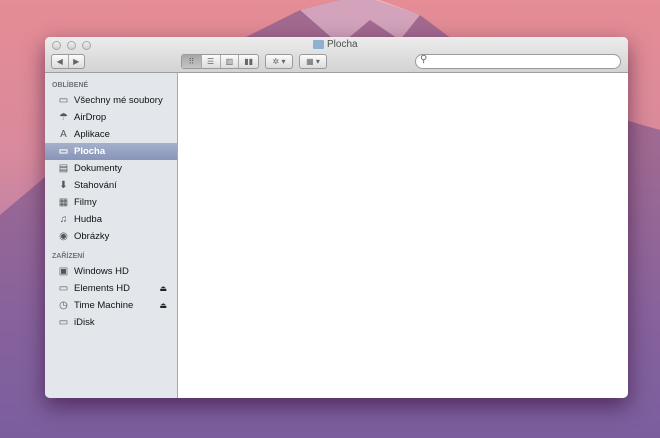 Image resolution: width=660 pixels, height=438 pixels. Describe the element at coordinates (248, 61) in the screenshot. I see `coverflow-view-button: ▮▮` at that location.